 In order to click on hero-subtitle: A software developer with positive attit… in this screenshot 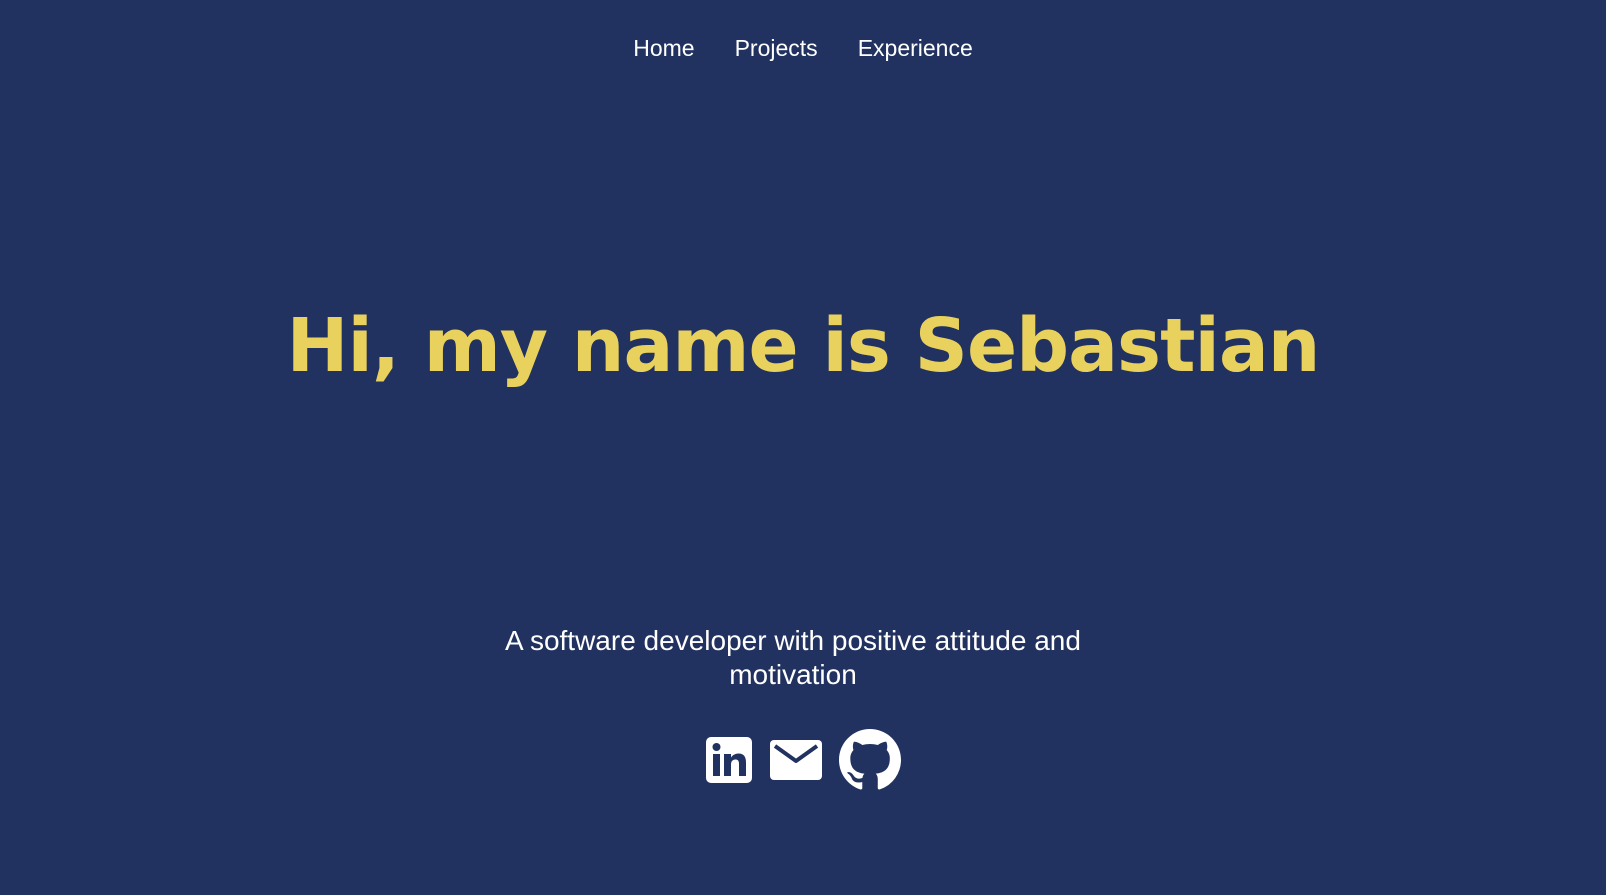, I will do `click(793, 657)`.